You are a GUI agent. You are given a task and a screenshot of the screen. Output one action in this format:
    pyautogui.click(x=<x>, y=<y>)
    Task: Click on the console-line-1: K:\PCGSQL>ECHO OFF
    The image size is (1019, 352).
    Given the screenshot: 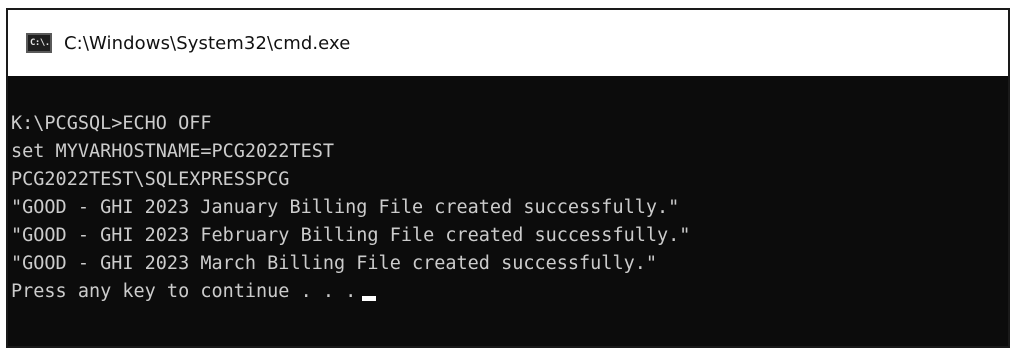 What is the action you would take?
    pyautogui.click(x=111, y=123)
    